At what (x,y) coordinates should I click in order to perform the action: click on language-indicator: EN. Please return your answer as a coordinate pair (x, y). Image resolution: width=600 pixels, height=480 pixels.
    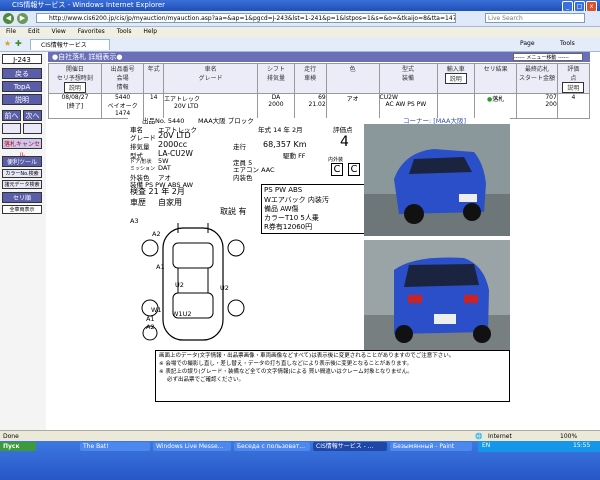
    Looking at the image, I should click on (486, 445).